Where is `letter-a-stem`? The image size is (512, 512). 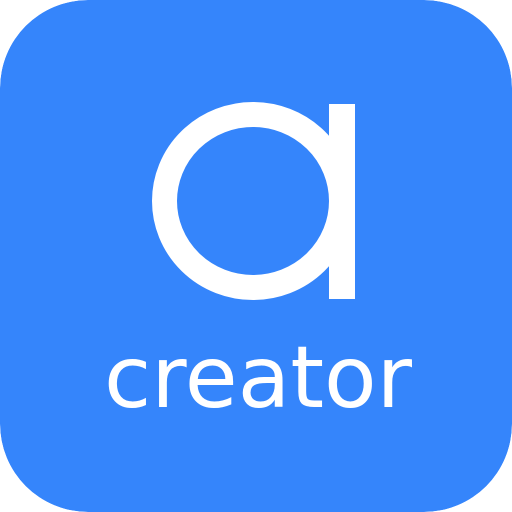
letter-a-stem is located at coordinates (342, 201).